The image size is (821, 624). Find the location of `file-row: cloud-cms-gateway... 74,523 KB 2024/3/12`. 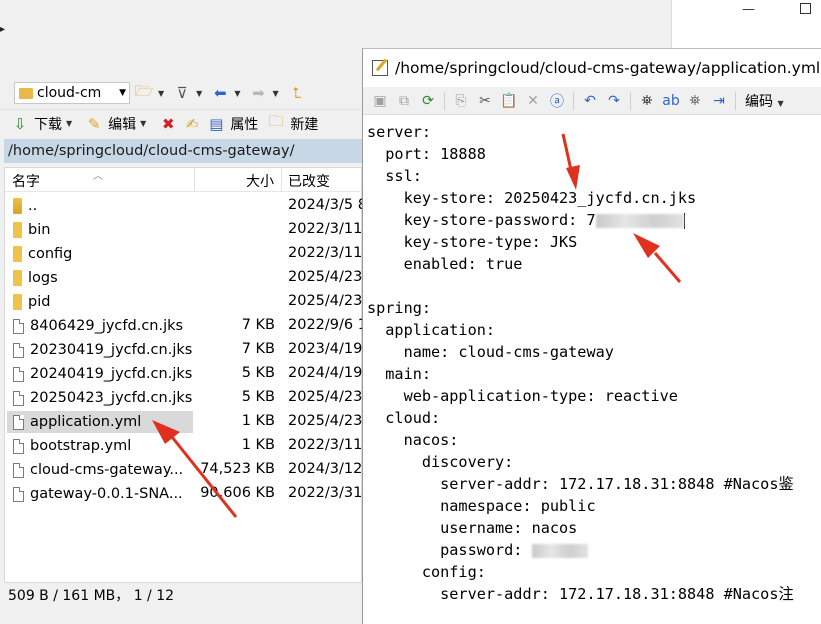

file-row: cloud-cms-gateway... 74,523 KB 2024/3/12 is located at coordinates (184, 470).